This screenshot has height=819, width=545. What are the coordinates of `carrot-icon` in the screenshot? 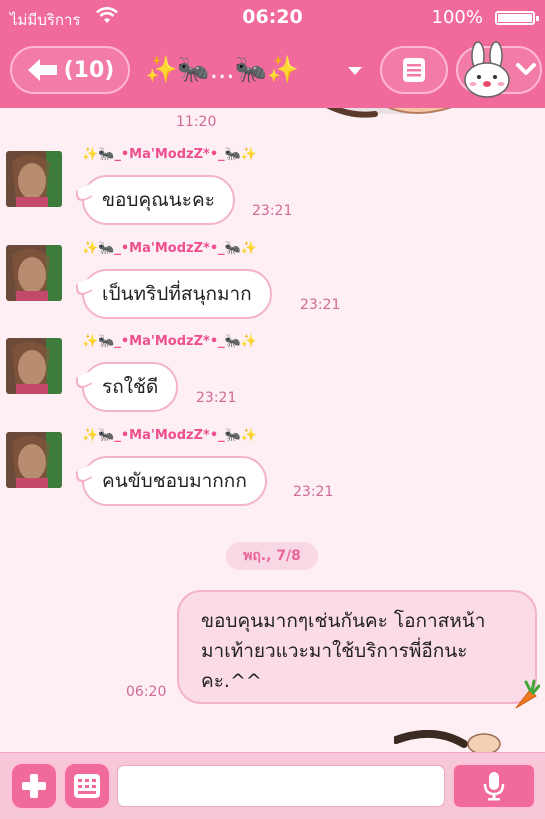 It's located at (527, 694).